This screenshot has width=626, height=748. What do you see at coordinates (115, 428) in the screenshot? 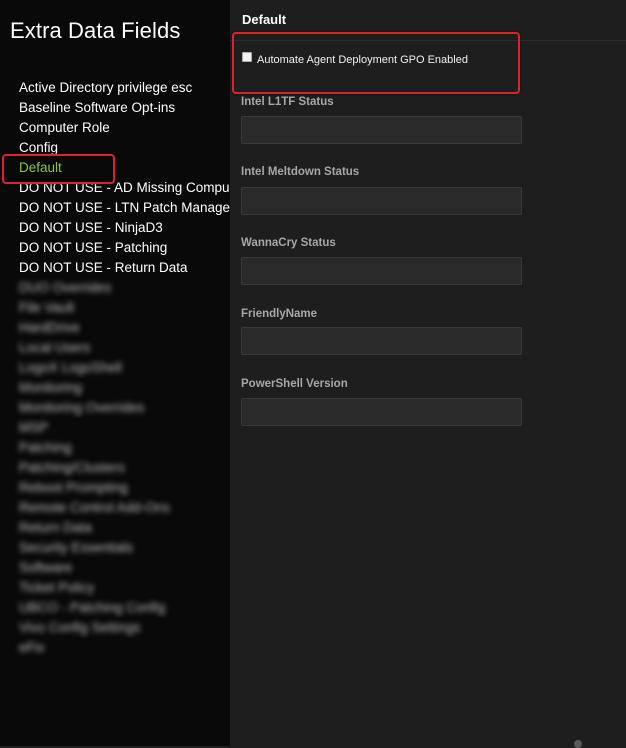
I see `sidebar-item: MSP` at bounding box center [115, 428].